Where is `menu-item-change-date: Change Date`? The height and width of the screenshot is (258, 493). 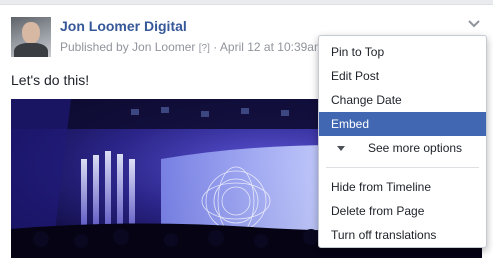
menu-item-change-date: Change Date is located at coordinates (402, 100).